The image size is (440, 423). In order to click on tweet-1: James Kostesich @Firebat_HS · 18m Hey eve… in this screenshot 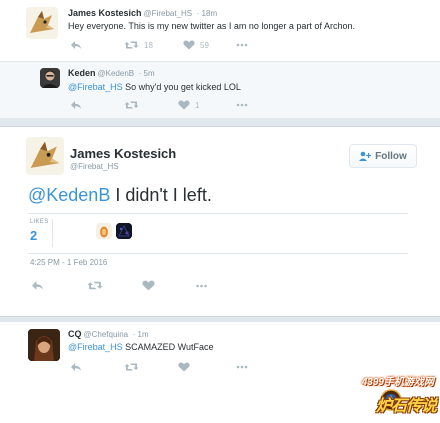, I will do `click(220, 31)`.